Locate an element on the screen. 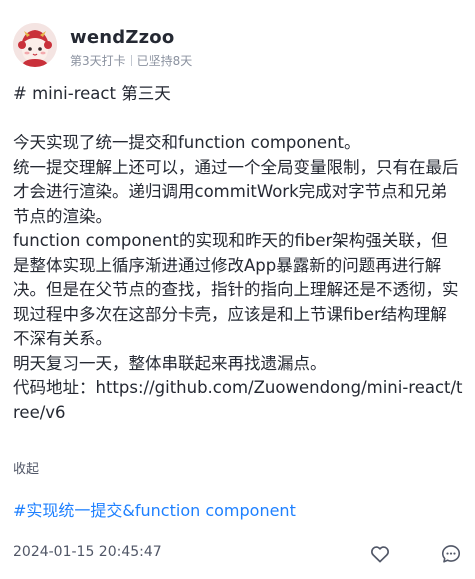  avatar-image is located at coordinates (35, 45).